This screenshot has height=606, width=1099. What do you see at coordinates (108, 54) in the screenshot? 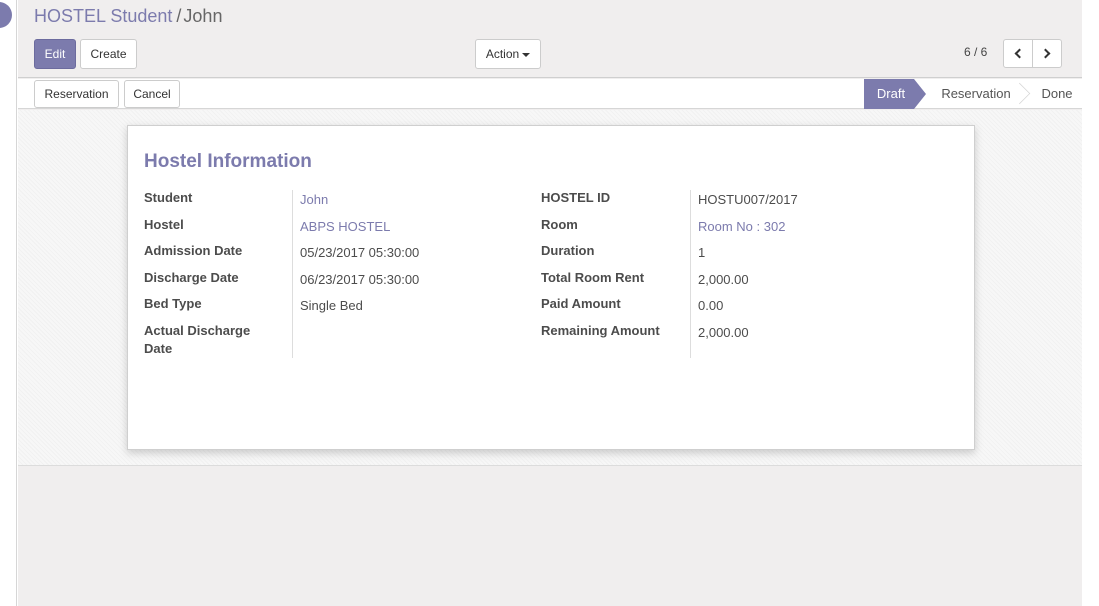
I see `create-button: Create` at bounding box center [108, 54].